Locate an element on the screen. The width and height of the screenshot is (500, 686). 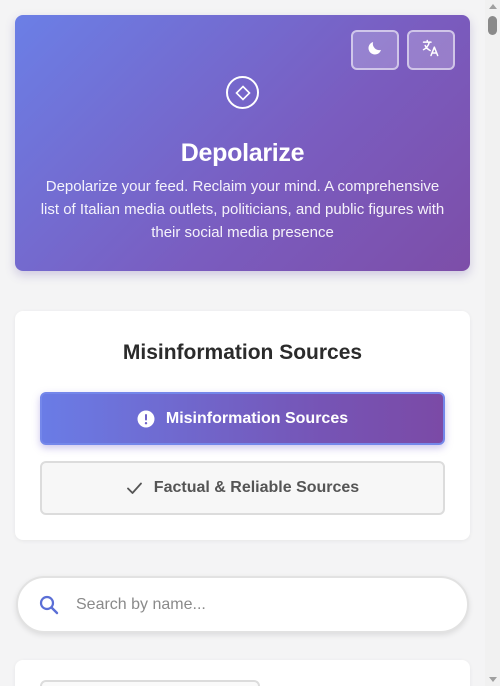
tab-label: Factual & Reliable Sources is located at coordinates (256, 487).